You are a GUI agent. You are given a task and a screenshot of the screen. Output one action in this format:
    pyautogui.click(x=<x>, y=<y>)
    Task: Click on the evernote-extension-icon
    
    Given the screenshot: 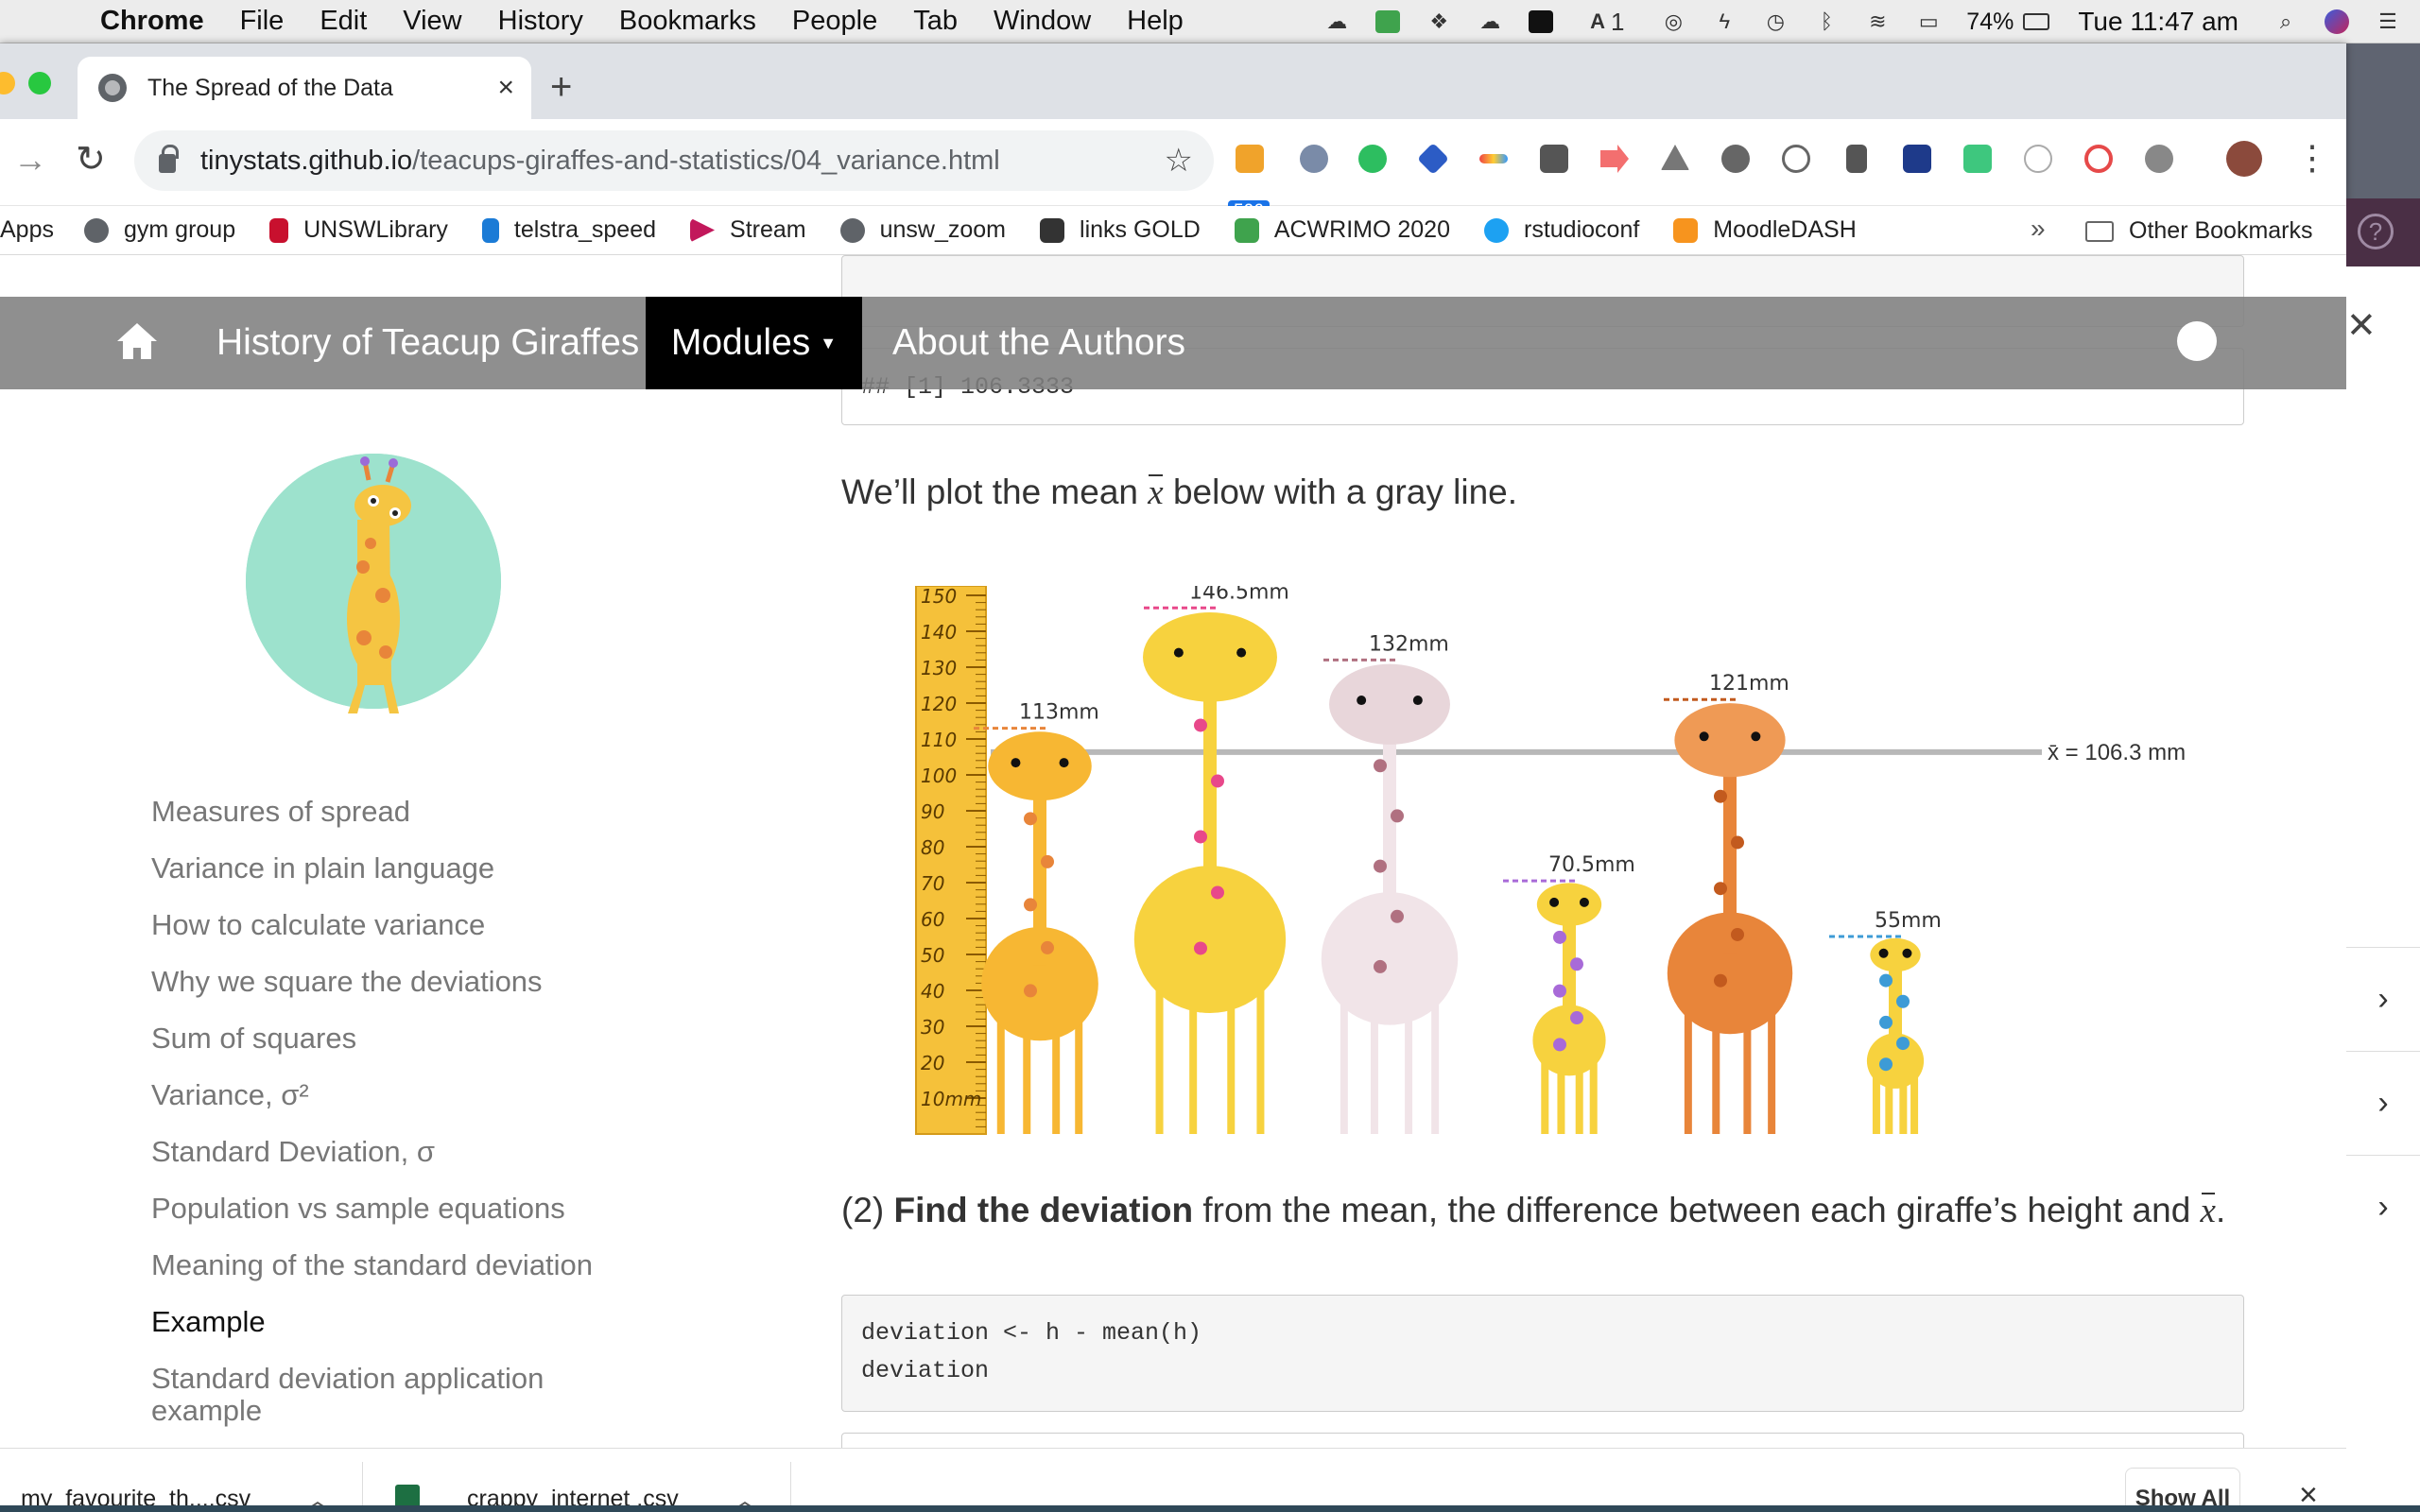 What is the action you would take?
    pyautogui.click(x=1373, y=159)
    